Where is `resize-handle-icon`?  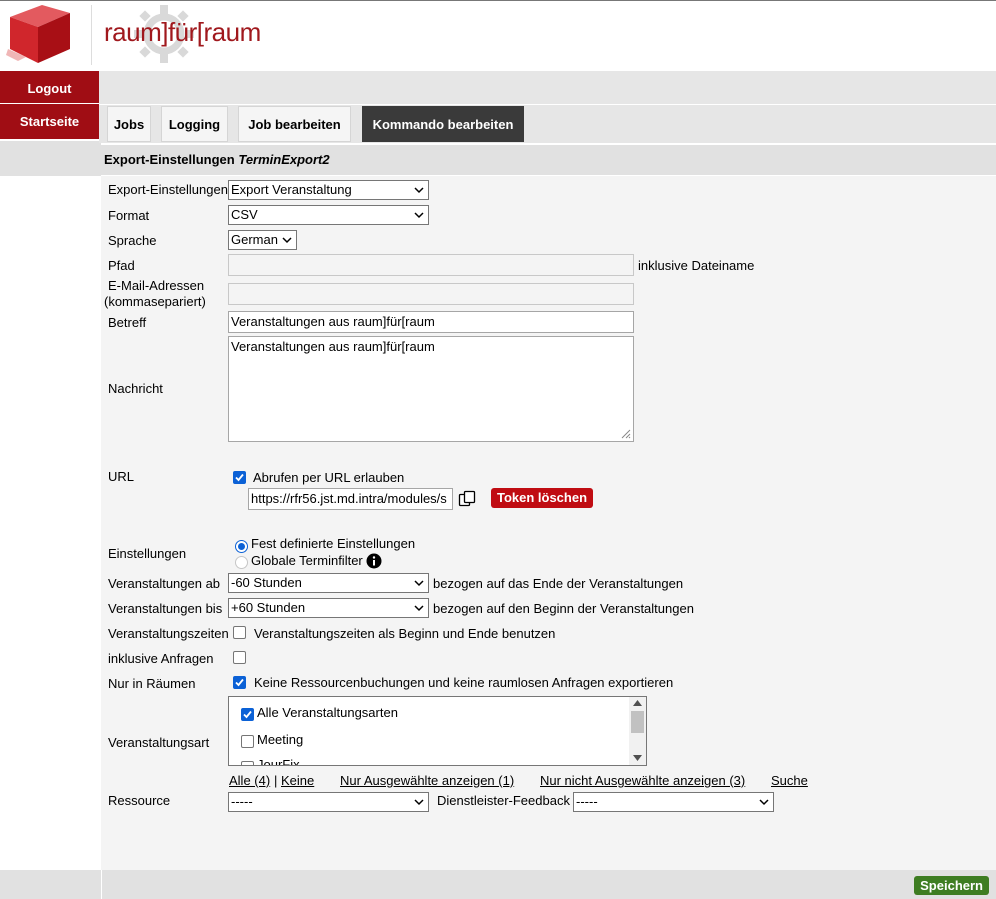 resize-handle-icon is located at coordinates (625, 433).